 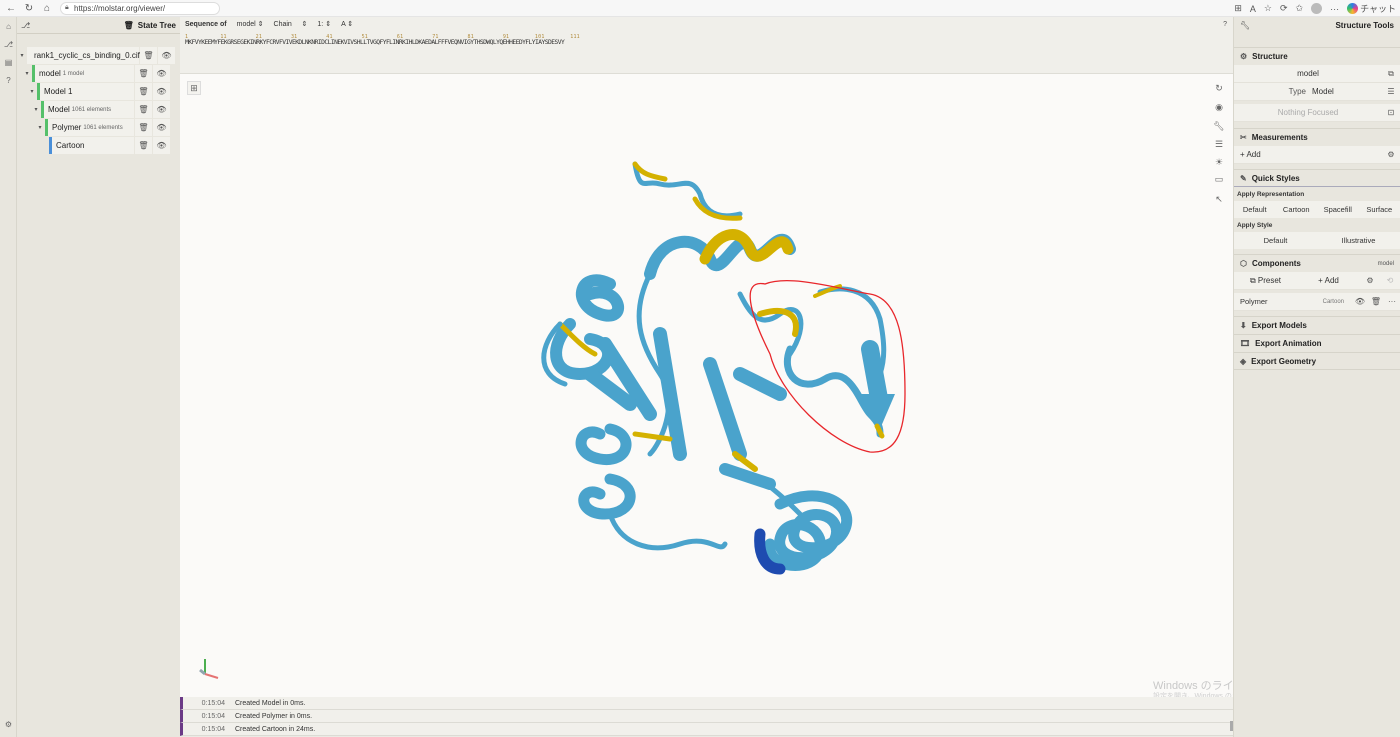 What do you see at coordinates (1300, 8) in the screenshot?
I see `favorites-bar-icon: ✩` at bounding box center [1300, 8].